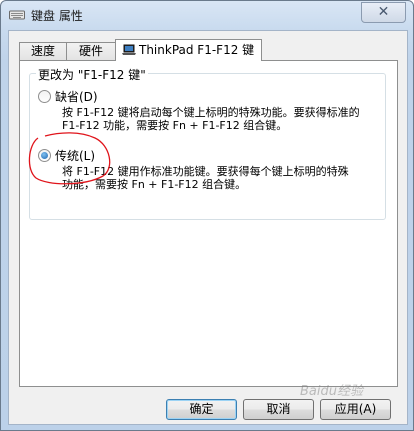 The width and height of the screenshot is (414, 431). I want to click on groupbox-label: 更改为 "F1-F12 键", so click(92, 74).